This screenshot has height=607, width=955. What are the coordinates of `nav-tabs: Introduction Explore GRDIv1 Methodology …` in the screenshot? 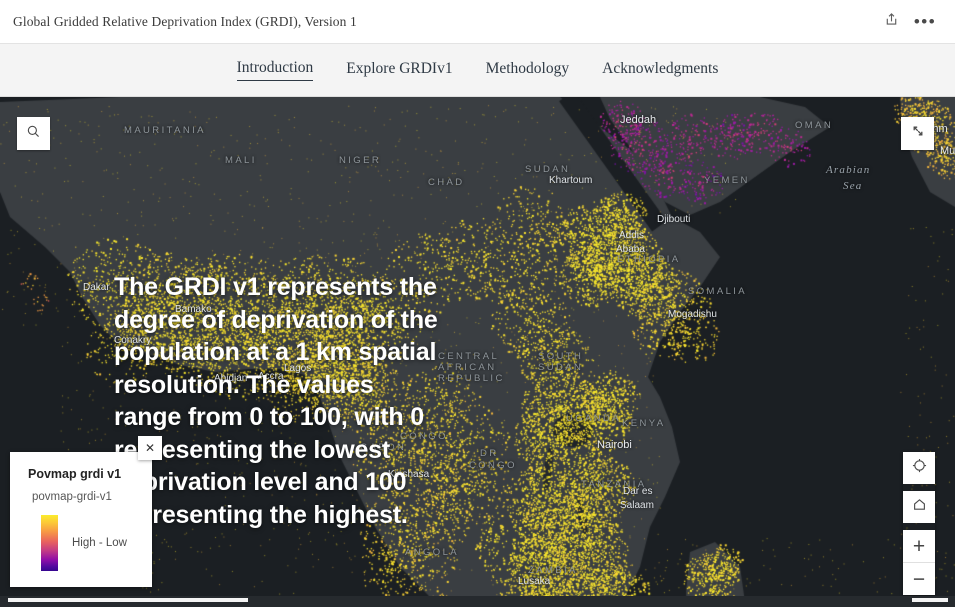 It's located at (477, 70).